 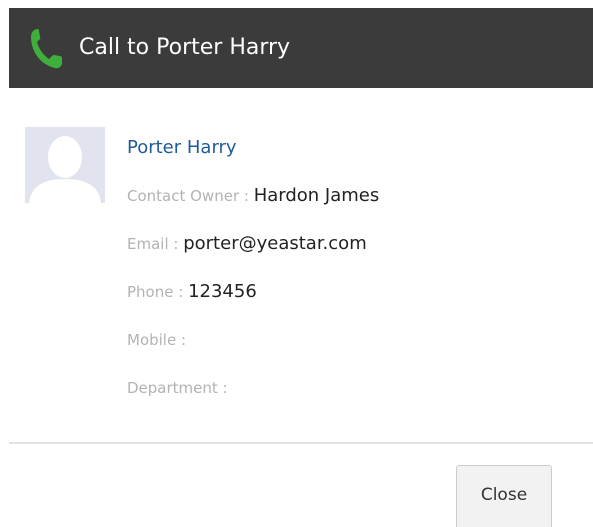 I want to click on email-row: Email : porter@yeastar.com, so click(x=247, y=244).